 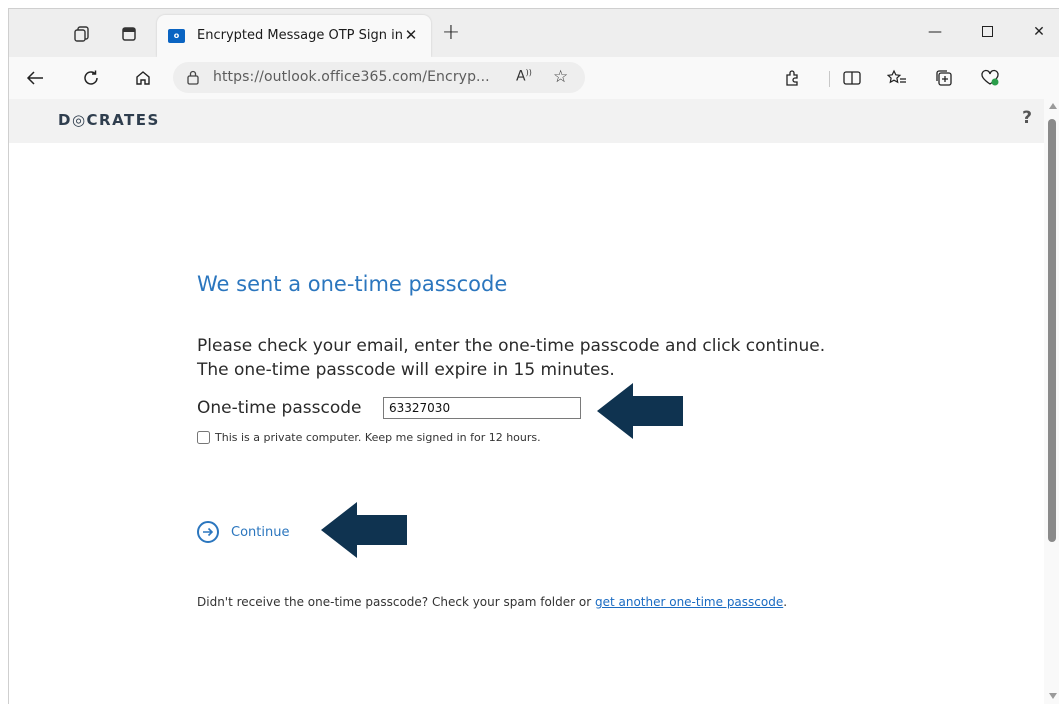 I want to click on resend-link: get another one-time passcode, so click(x=689, y=602).